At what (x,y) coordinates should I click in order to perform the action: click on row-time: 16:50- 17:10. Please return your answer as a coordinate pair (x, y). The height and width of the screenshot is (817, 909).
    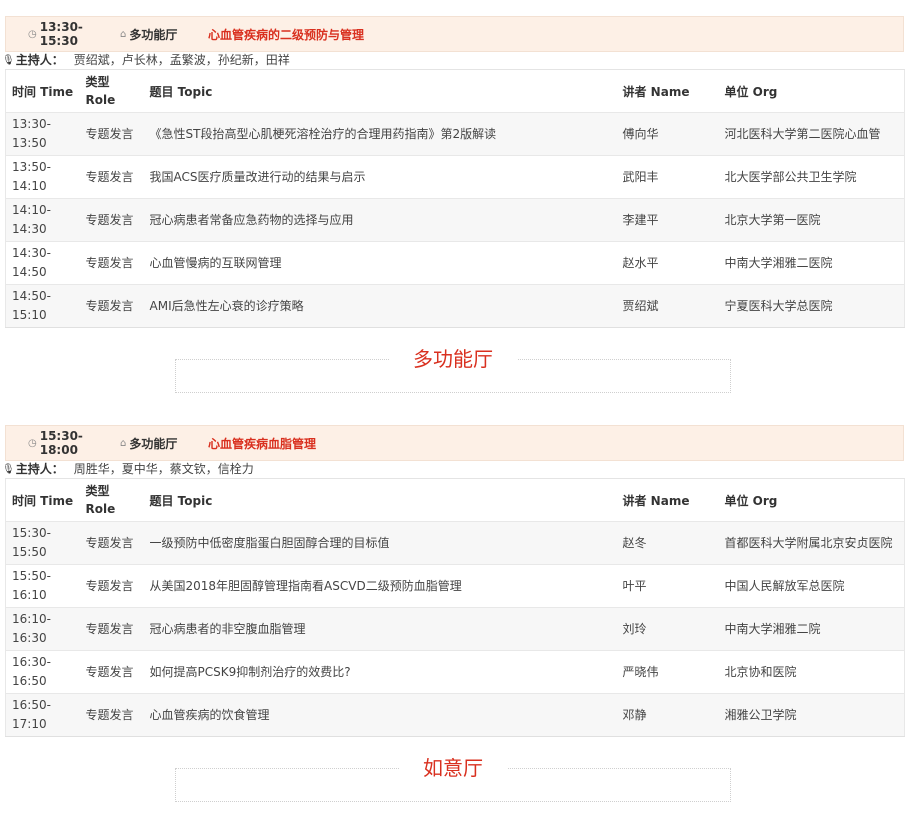
    Looking at the image, I should click on (45, 715).